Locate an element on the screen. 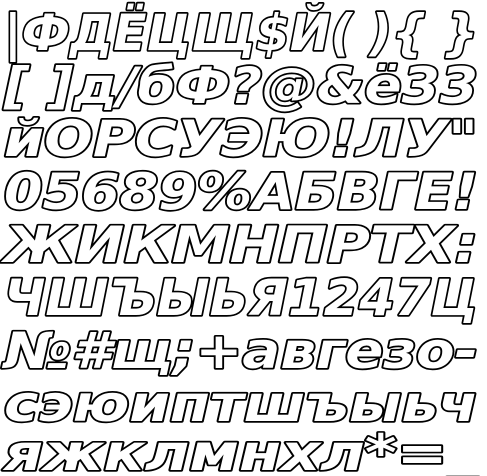  glyph-row-4: 05689%АБВГЕ! is located at coordinates (241, 192).